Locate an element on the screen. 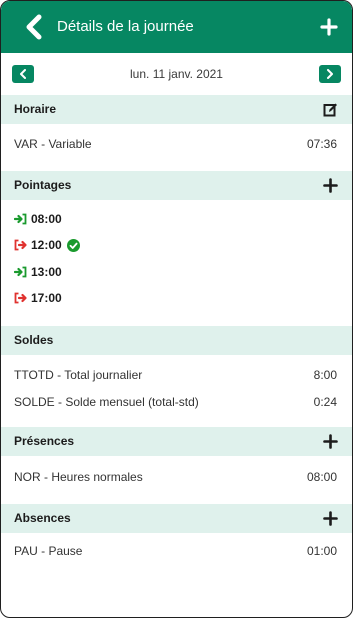 The image size is (353, 618). check-circle-icon is located at coordinates (73, 245).